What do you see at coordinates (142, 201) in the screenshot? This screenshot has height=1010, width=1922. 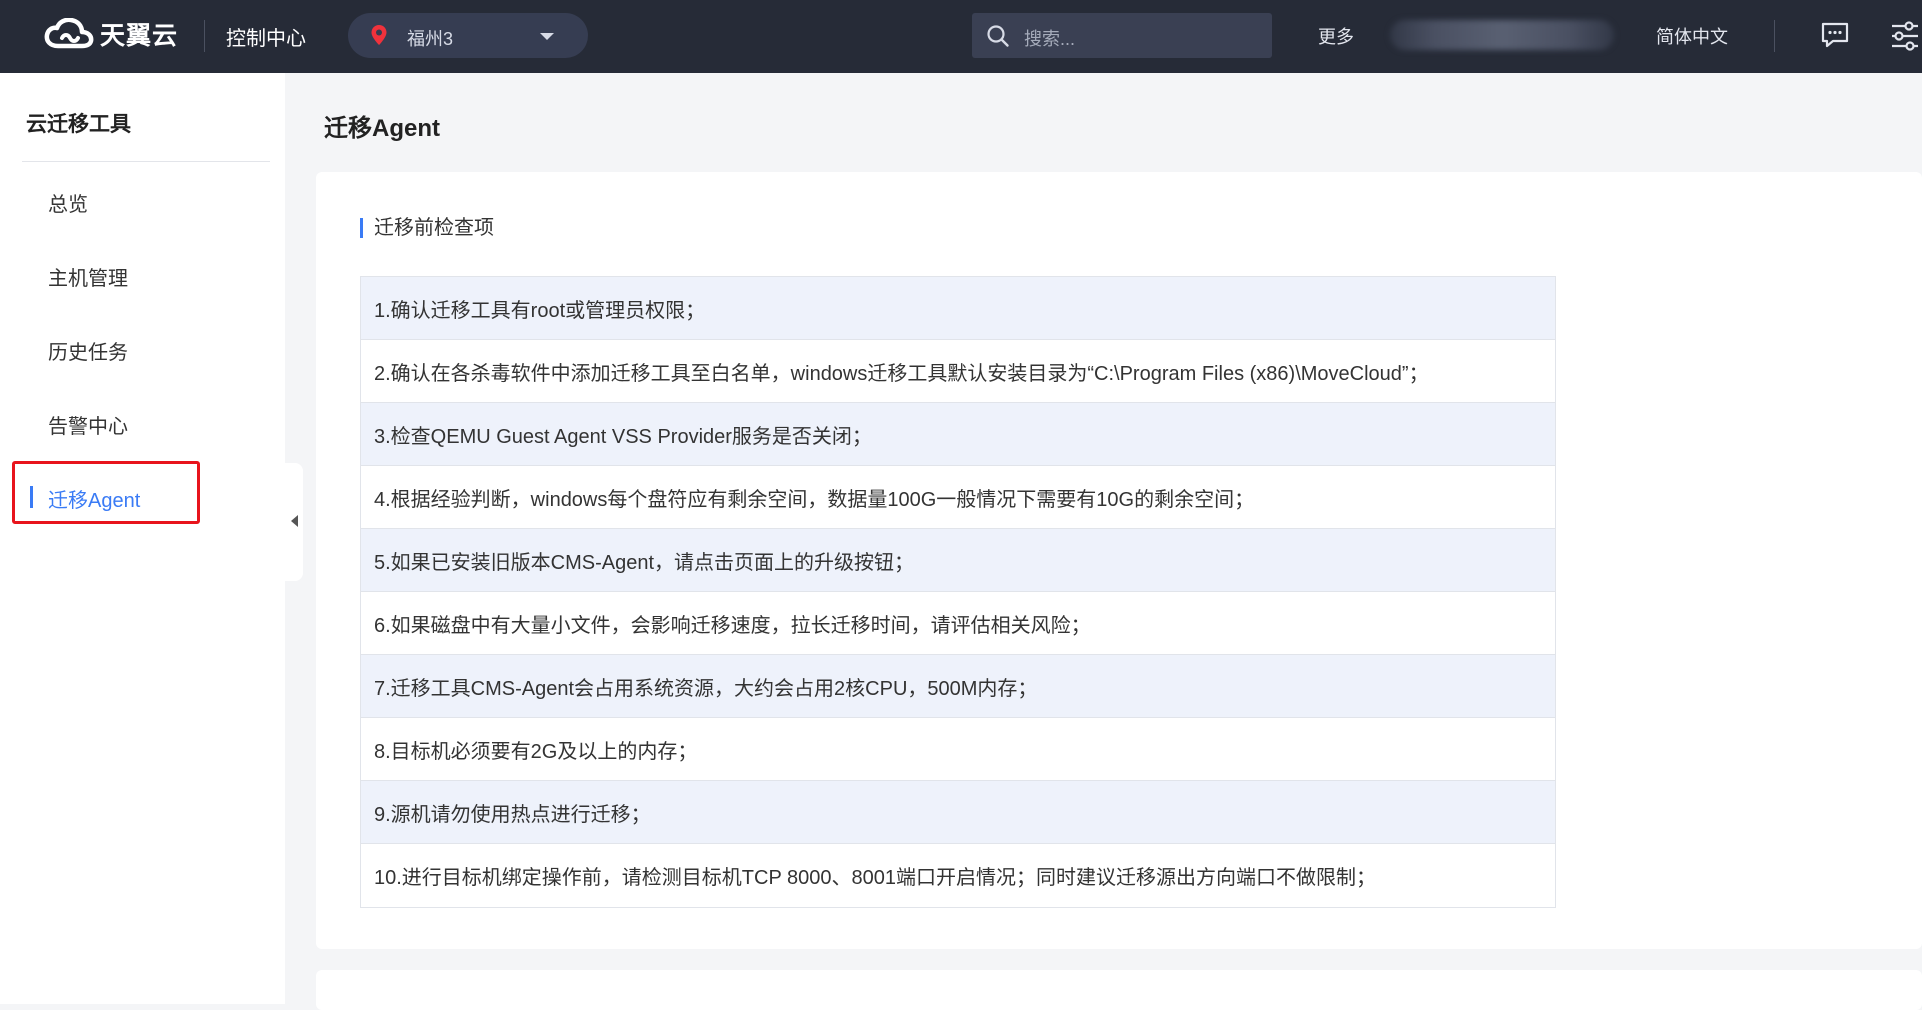 I see `sidebar-item-overview: 总览` at bounding box center [142, 201].